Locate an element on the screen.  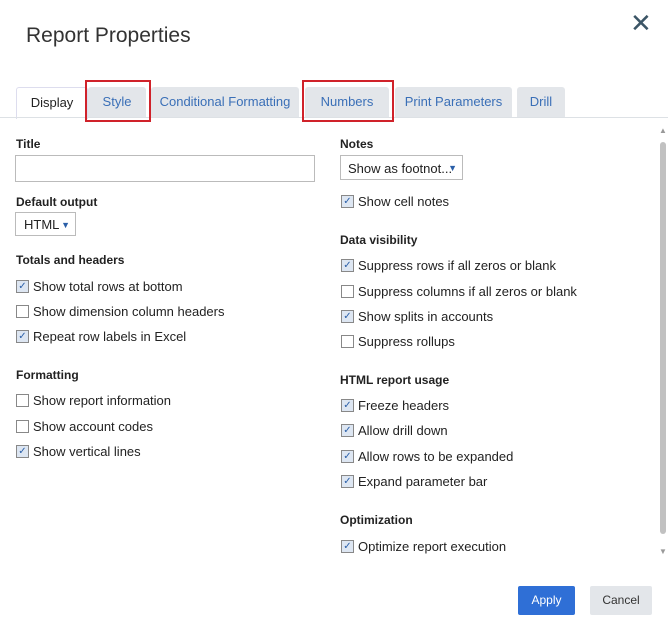
checkbox-expand-parameter-bar: ✓ Expand parameter bar is located at coordinates (414, 481).